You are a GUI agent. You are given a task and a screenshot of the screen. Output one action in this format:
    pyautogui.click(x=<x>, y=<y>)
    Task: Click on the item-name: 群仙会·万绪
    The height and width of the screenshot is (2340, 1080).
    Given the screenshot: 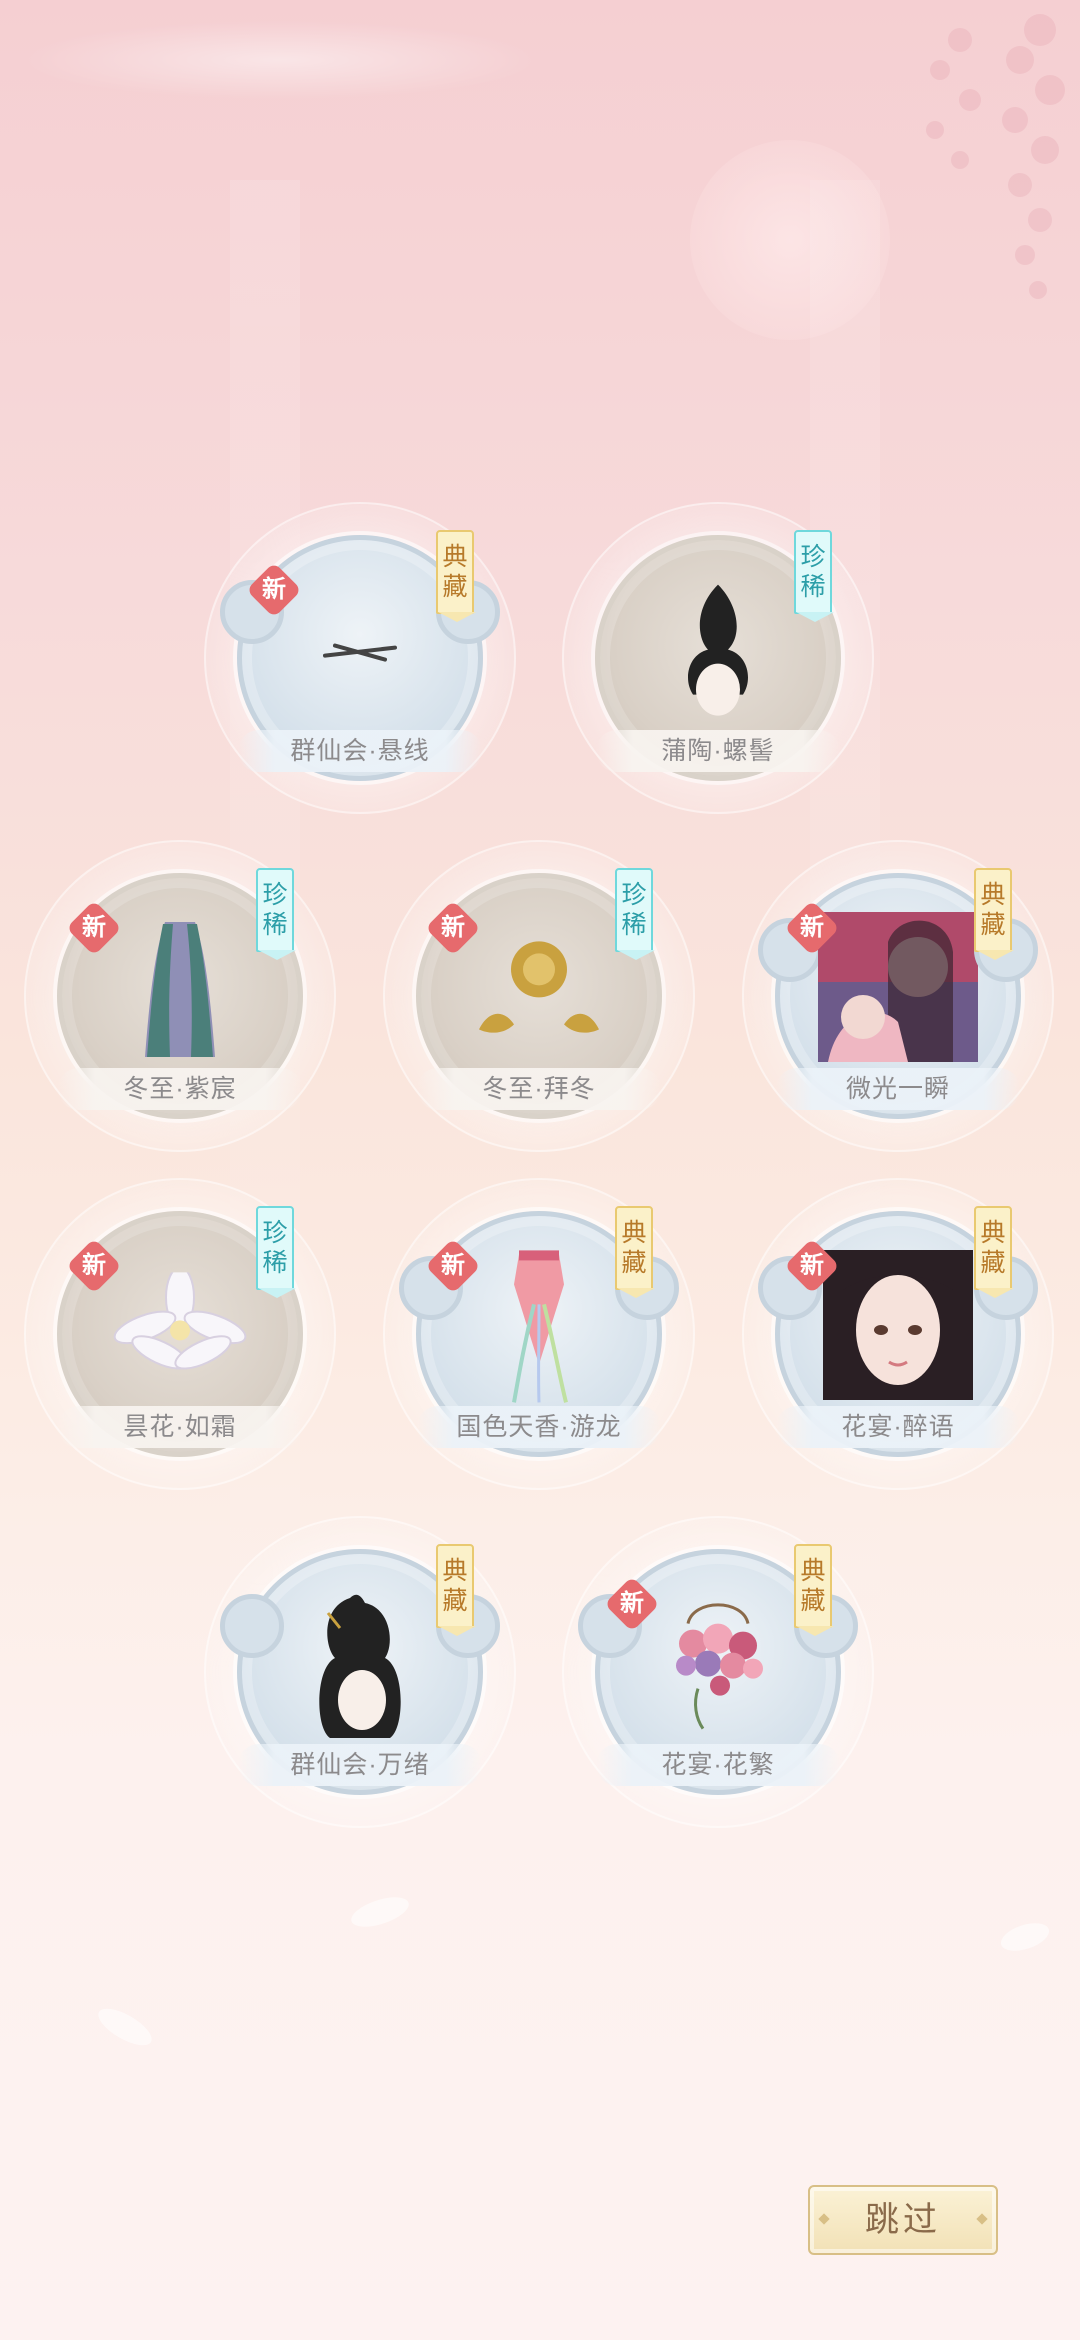 What is the action you would take?
    pyautogui.click(x=360, y=1765)
    